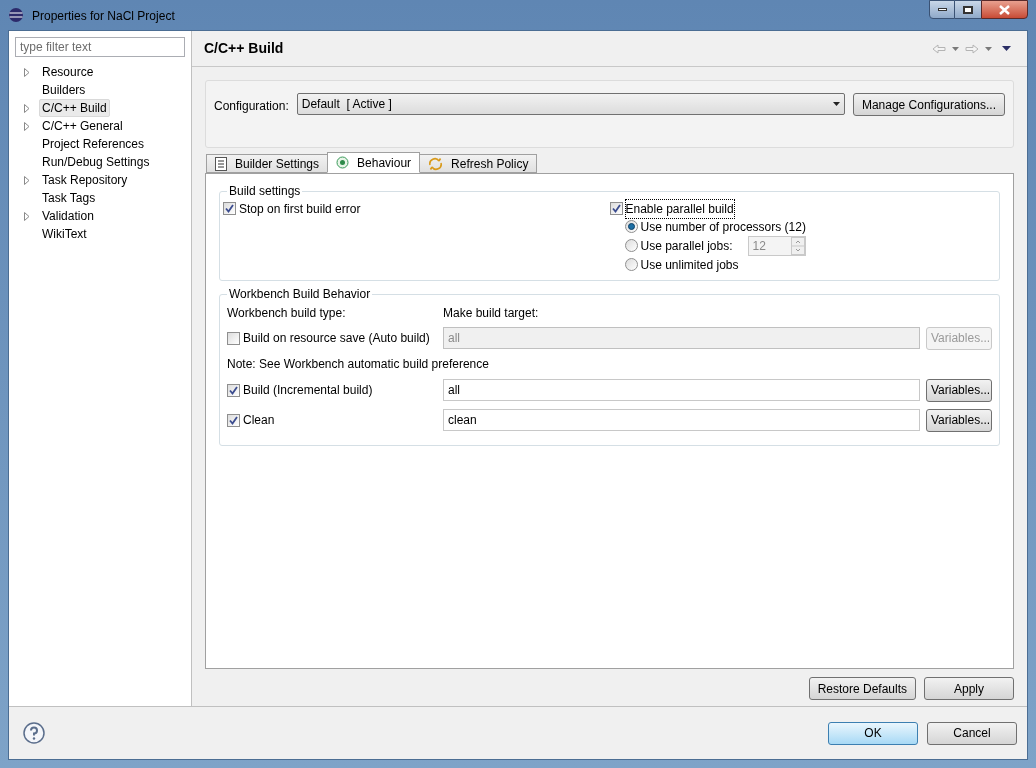 The image size is (1036, 768). What do you see at coordinates (300, 209) in the screenshot?
I see `checkbox-label: Stop on first build error` at bounding box center [300, 209].